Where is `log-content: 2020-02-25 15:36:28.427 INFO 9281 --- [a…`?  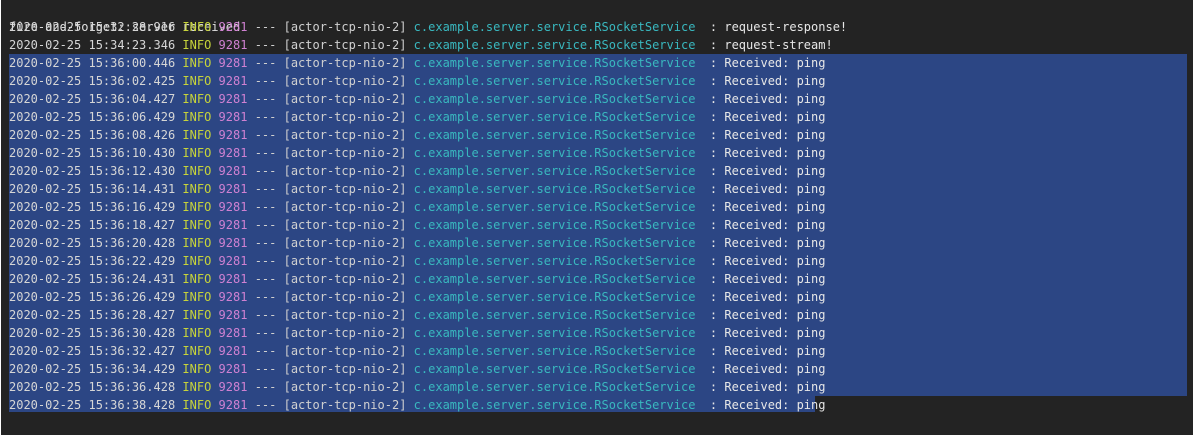 log-content: 2020-02-25 15:36:28.427 INFO 9281 --- [a… is located at coordinates (417, 315).